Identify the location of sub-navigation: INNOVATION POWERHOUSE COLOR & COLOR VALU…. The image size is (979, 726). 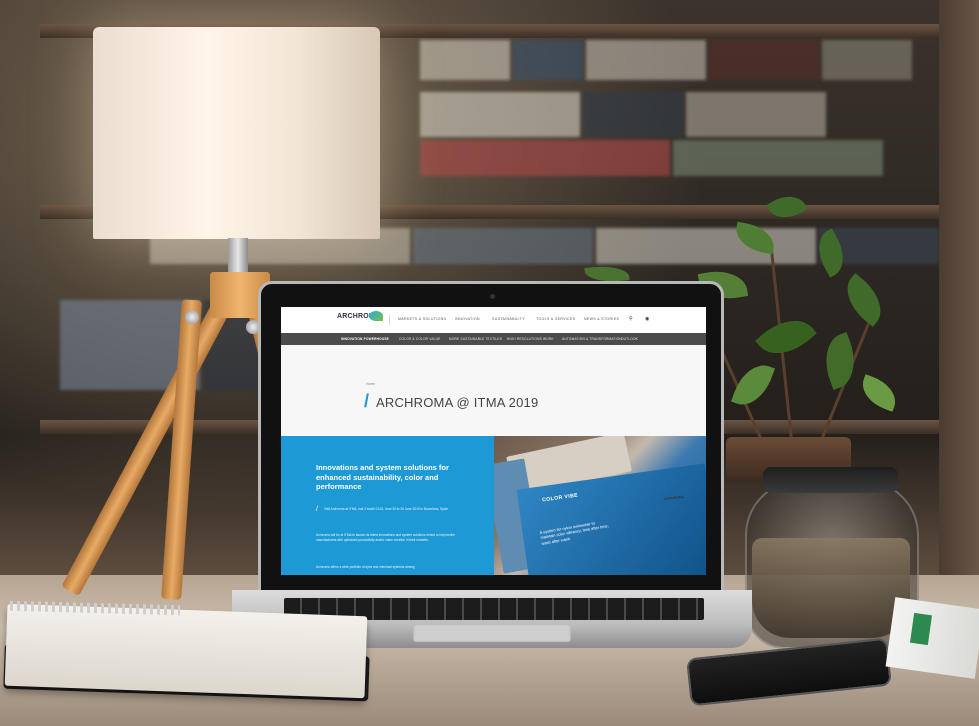
(493, 339).